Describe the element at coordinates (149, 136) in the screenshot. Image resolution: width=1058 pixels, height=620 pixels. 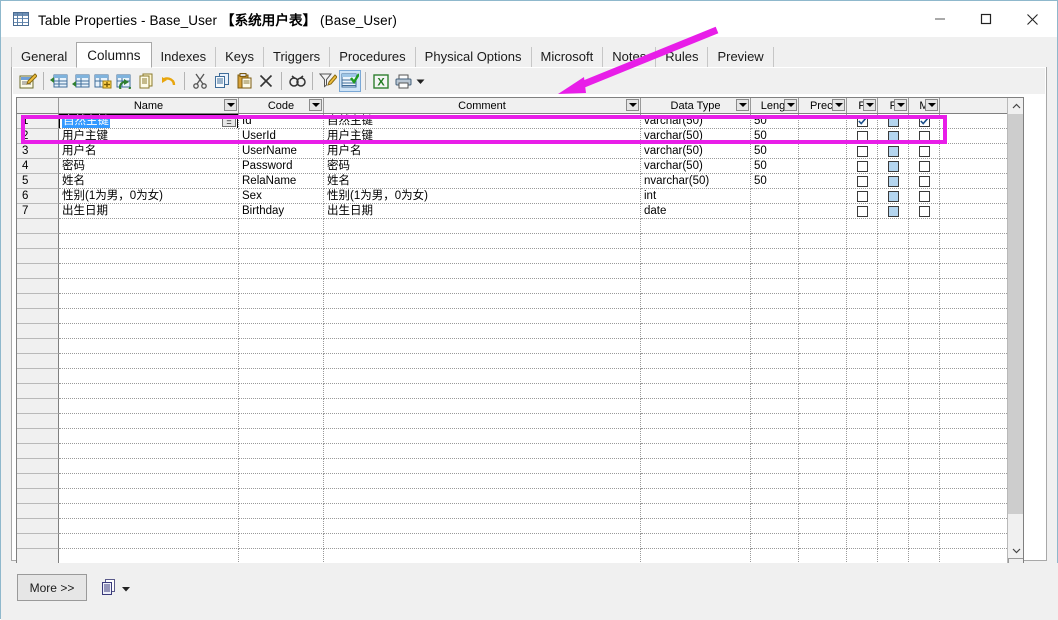
I see `grid-cell-name: 用户主键` at that location.